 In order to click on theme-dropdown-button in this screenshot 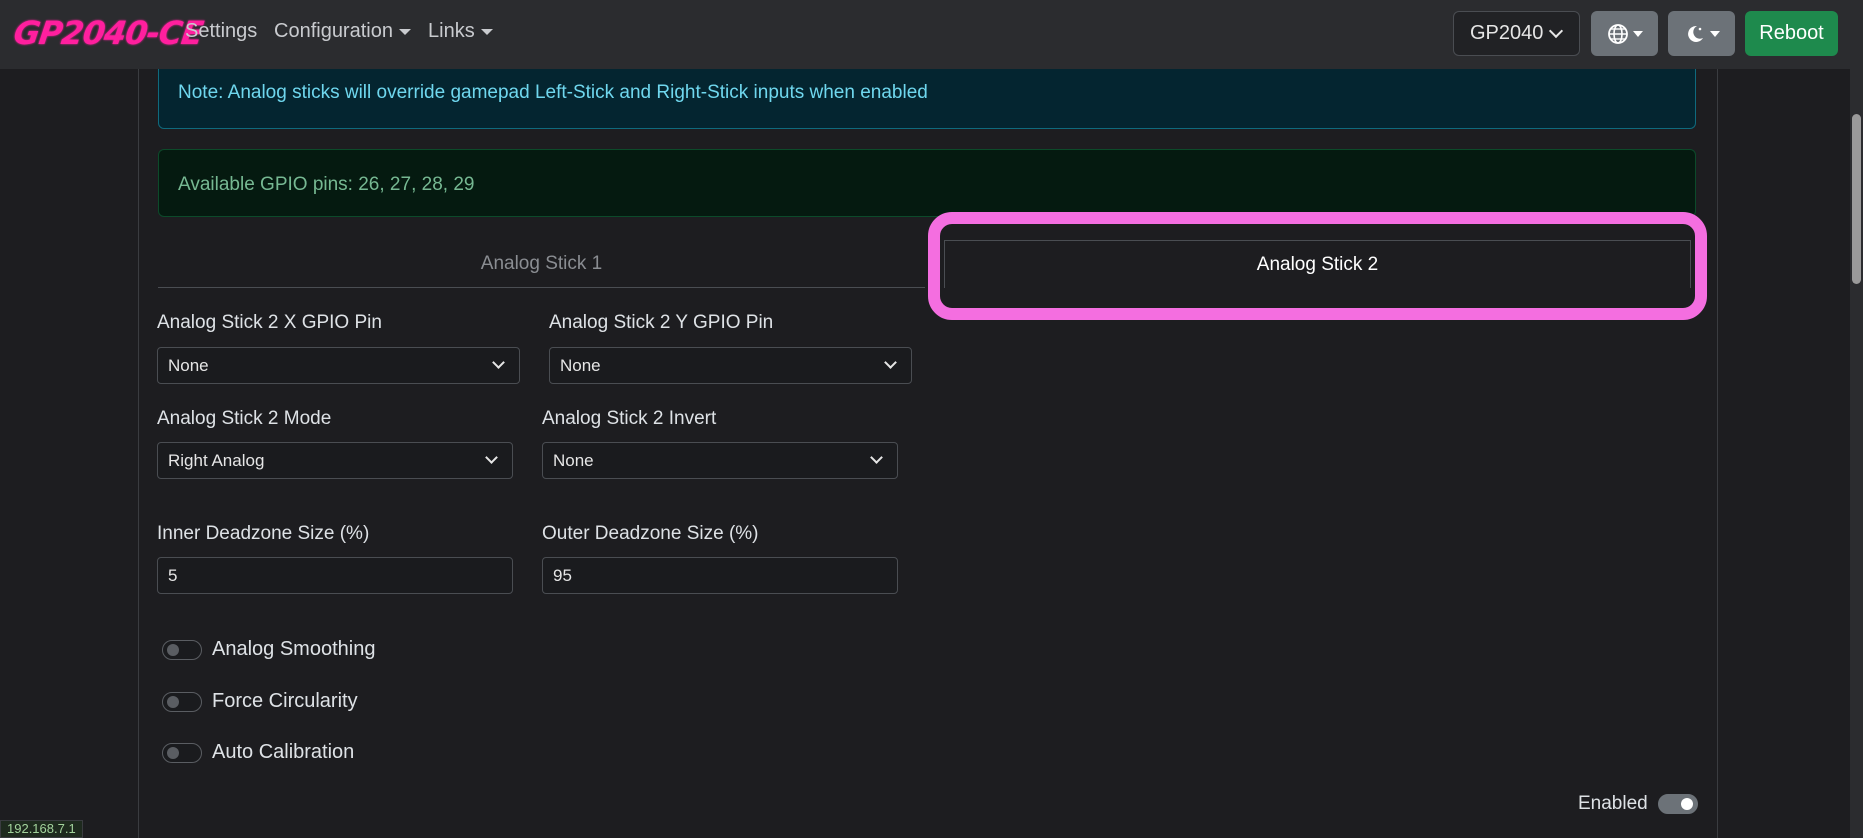, I will do `click(1701, 33)`.